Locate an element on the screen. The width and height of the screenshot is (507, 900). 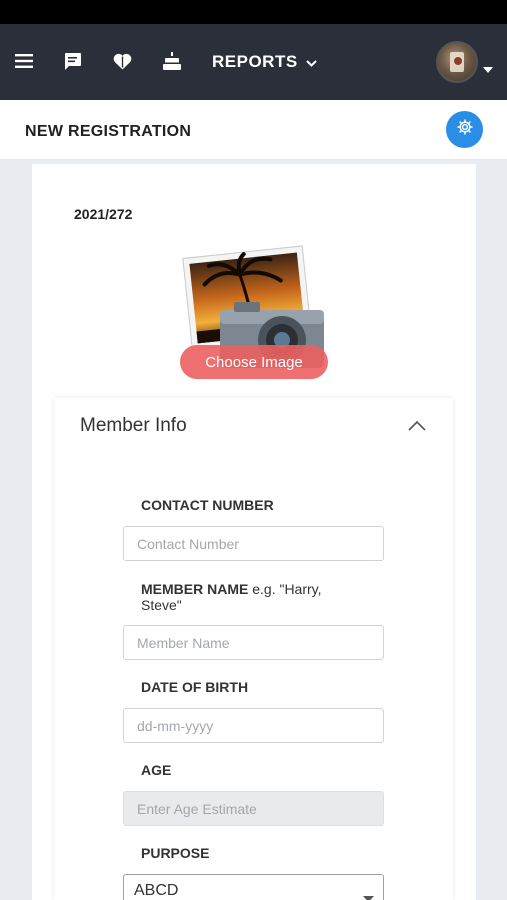
purpose-select: ABCD is located at coordinates (253, 887).